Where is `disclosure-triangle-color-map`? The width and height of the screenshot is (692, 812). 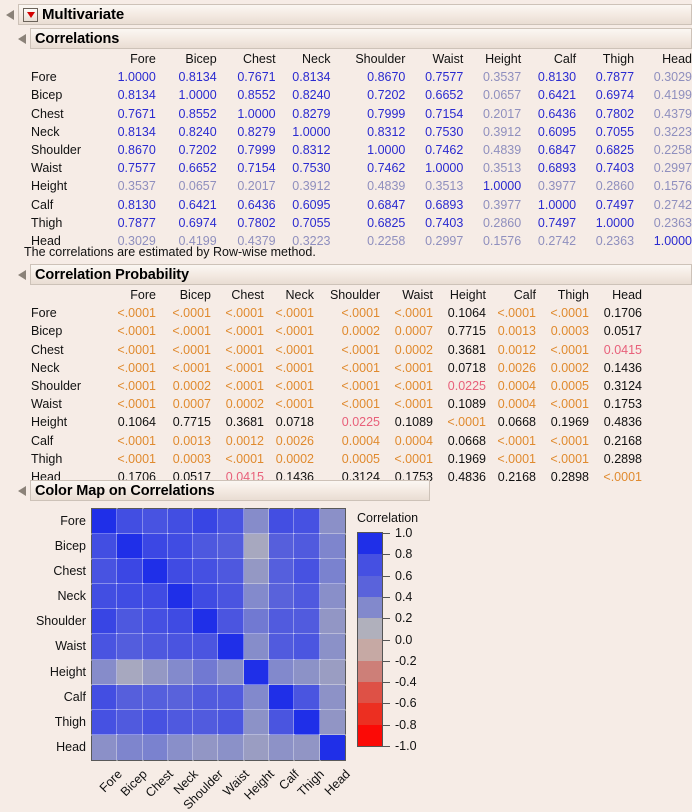
disclosure-triangle-color-map is located at coordinates (22, 490).